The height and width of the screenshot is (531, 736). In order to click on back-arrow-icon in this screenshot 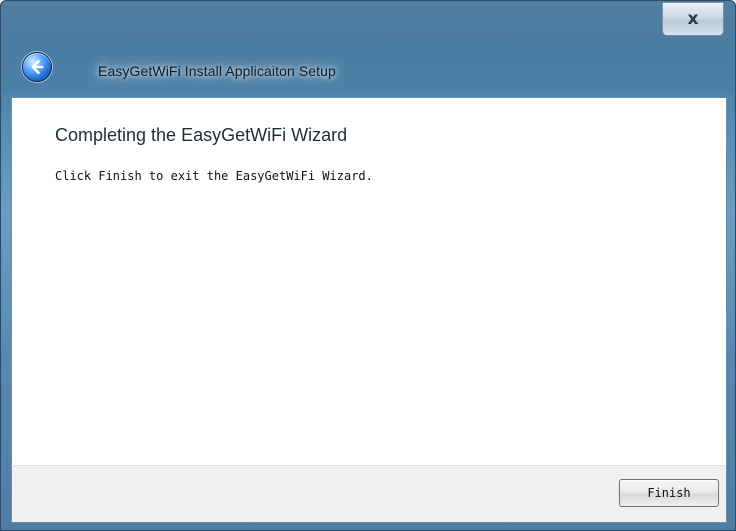, I will do `click(37, 67)`.